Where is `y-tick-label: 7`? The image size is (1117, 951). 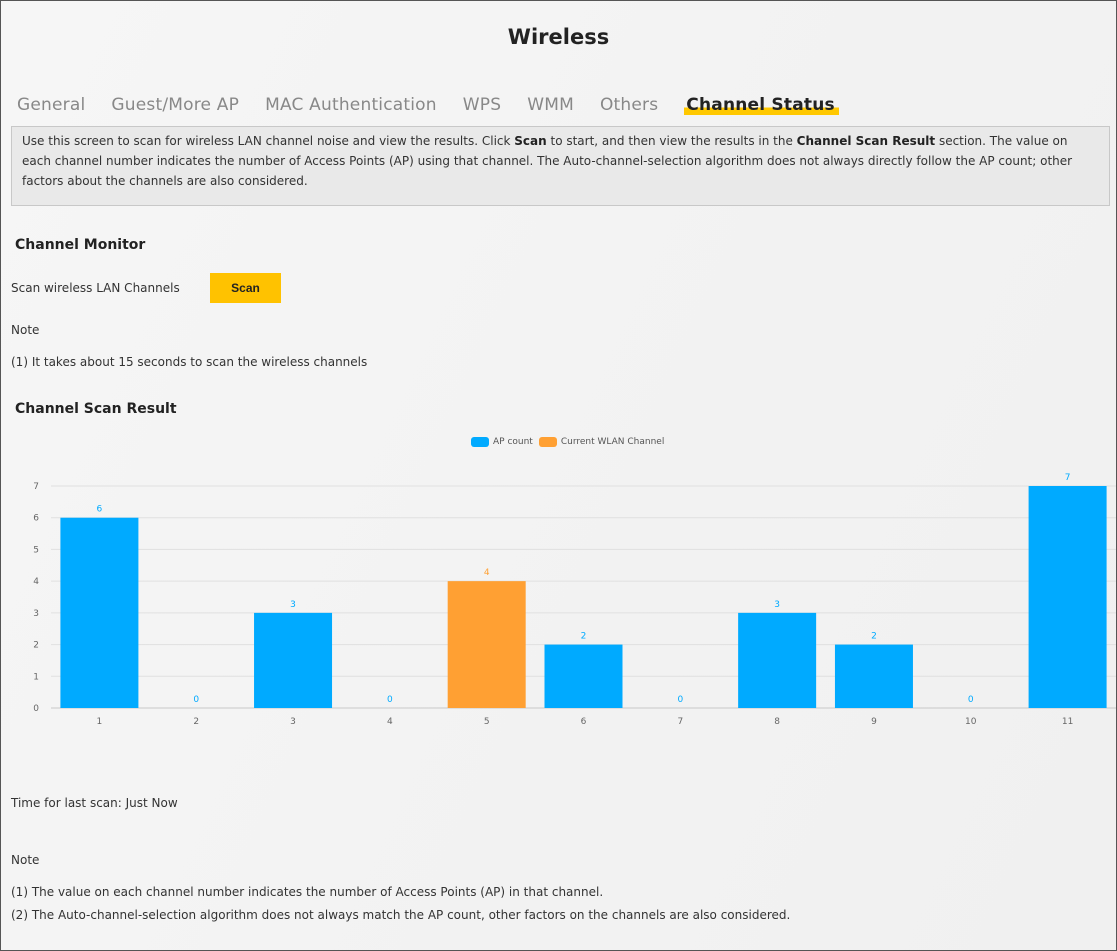 y-tick-label: 7 is located at coordinates (36, 487).